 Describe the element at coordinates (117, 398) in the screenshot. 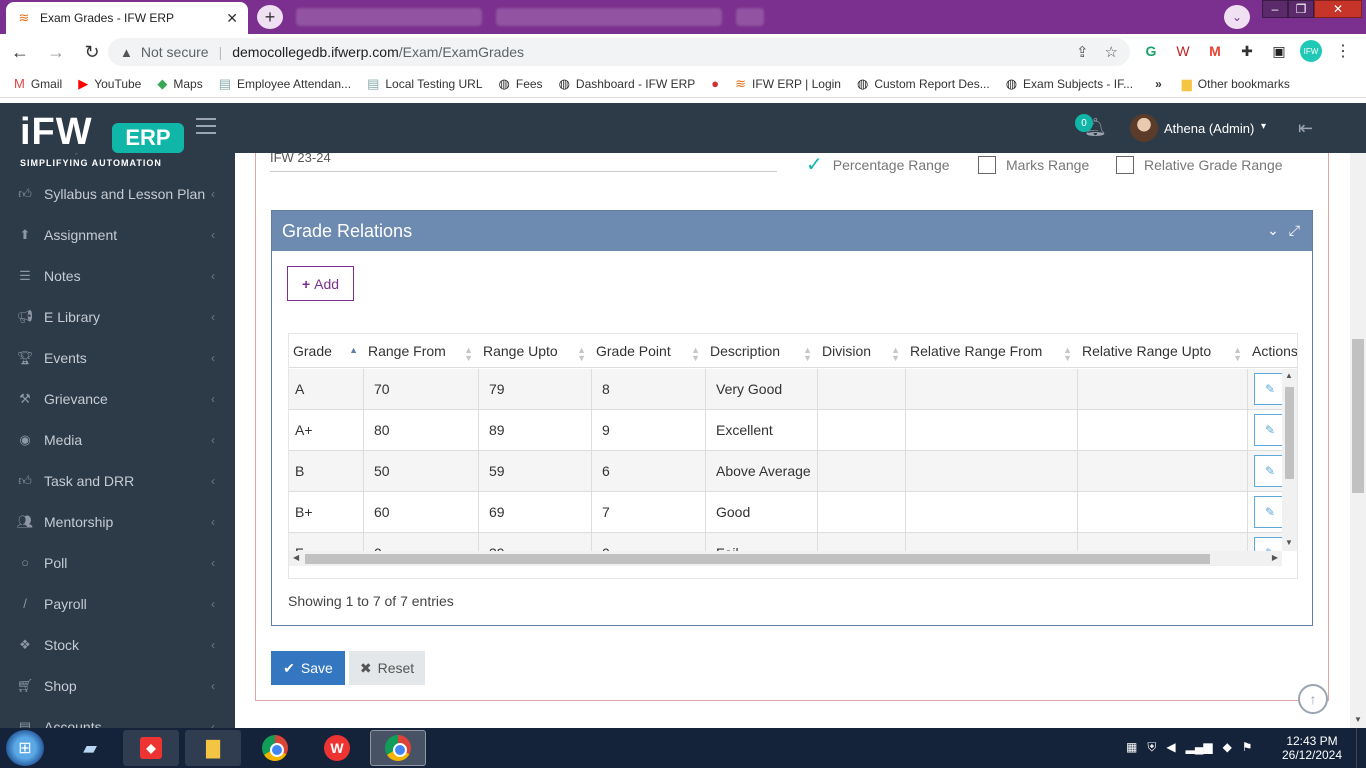

I see `sidebar-item-grievance: ⚒ Grievance ‹` at that location.